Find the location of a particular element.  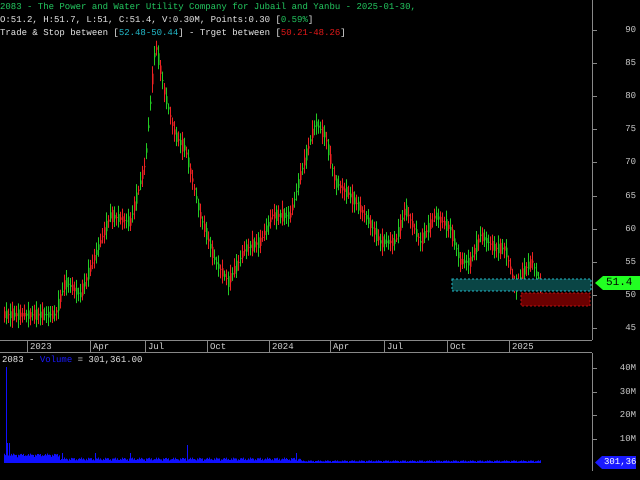

volume-tick-label: 20M is located at coordinates (628, 415).